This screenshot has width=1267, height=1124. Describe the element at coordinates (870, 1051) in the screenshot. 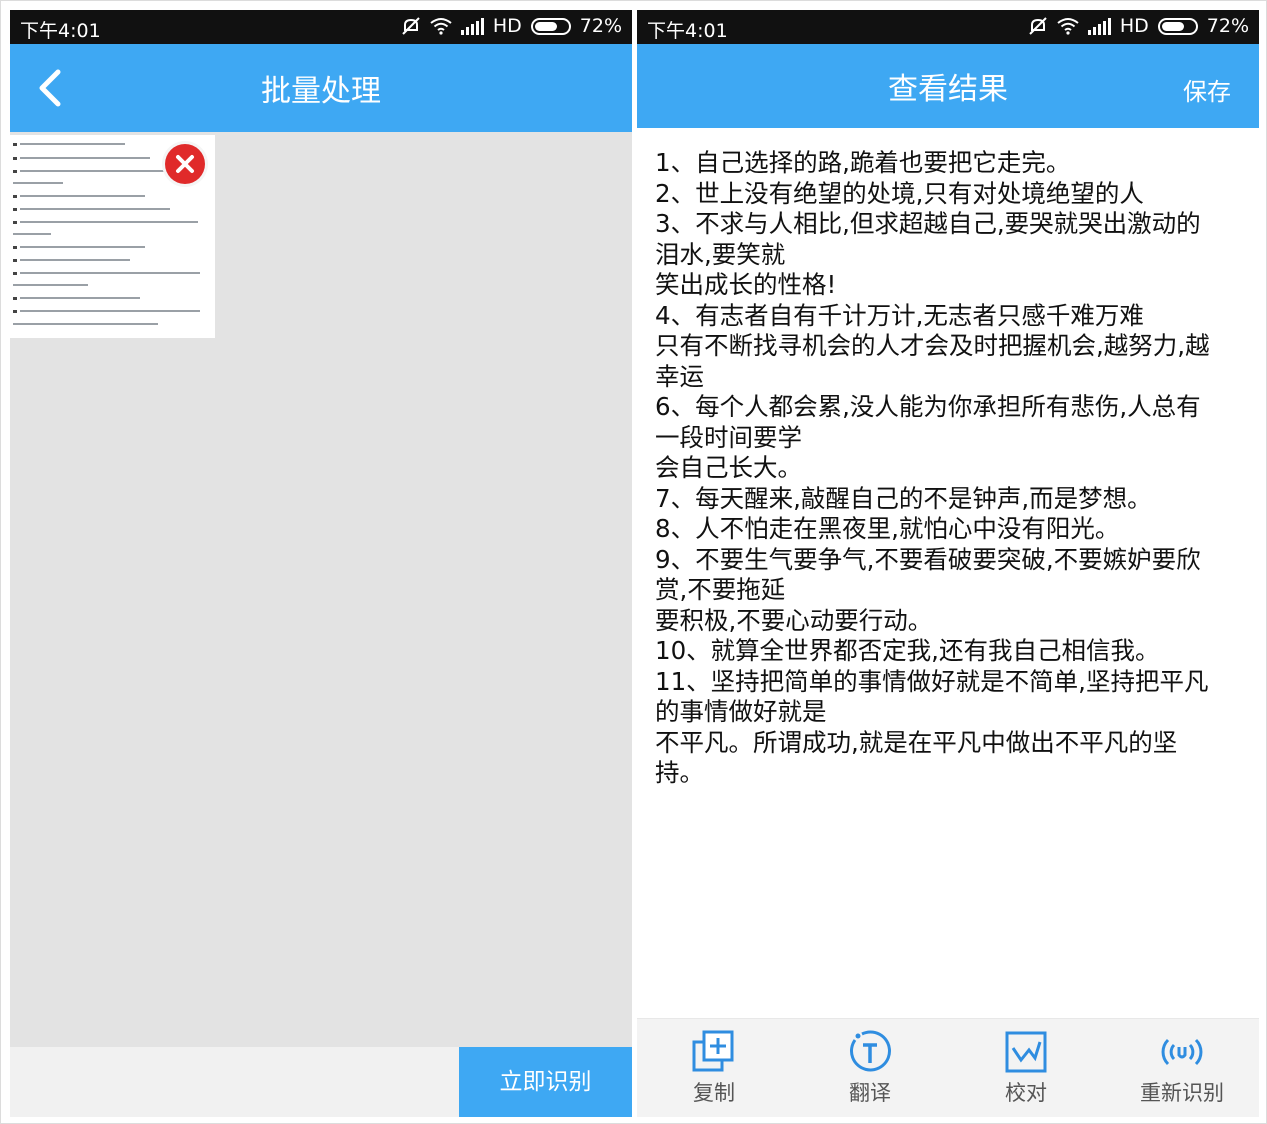

I see `translate-icon` at that location.